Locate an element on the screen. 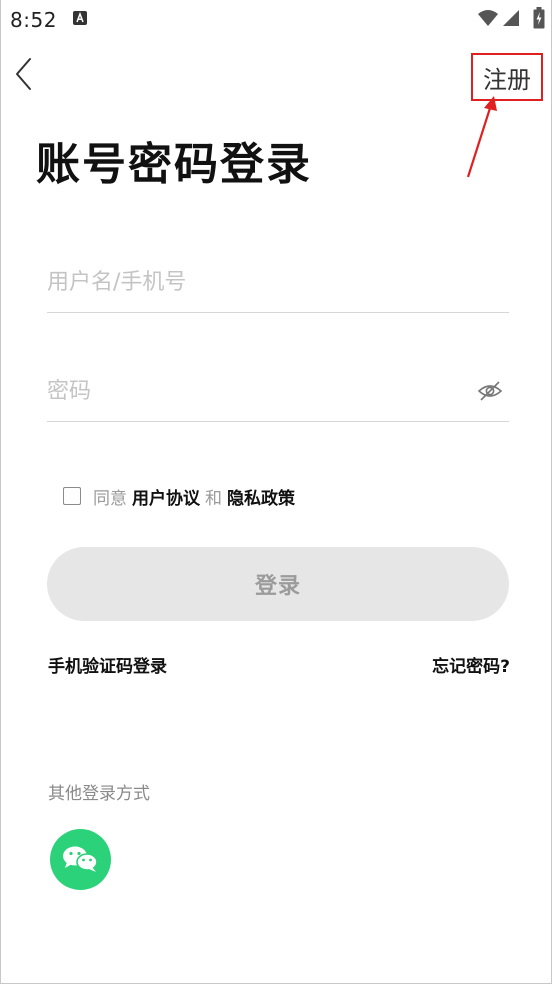 The height and width of the screenshot is (984, 552). forgot-password-link: 忘记密码? is located at coordinates (471, 664).